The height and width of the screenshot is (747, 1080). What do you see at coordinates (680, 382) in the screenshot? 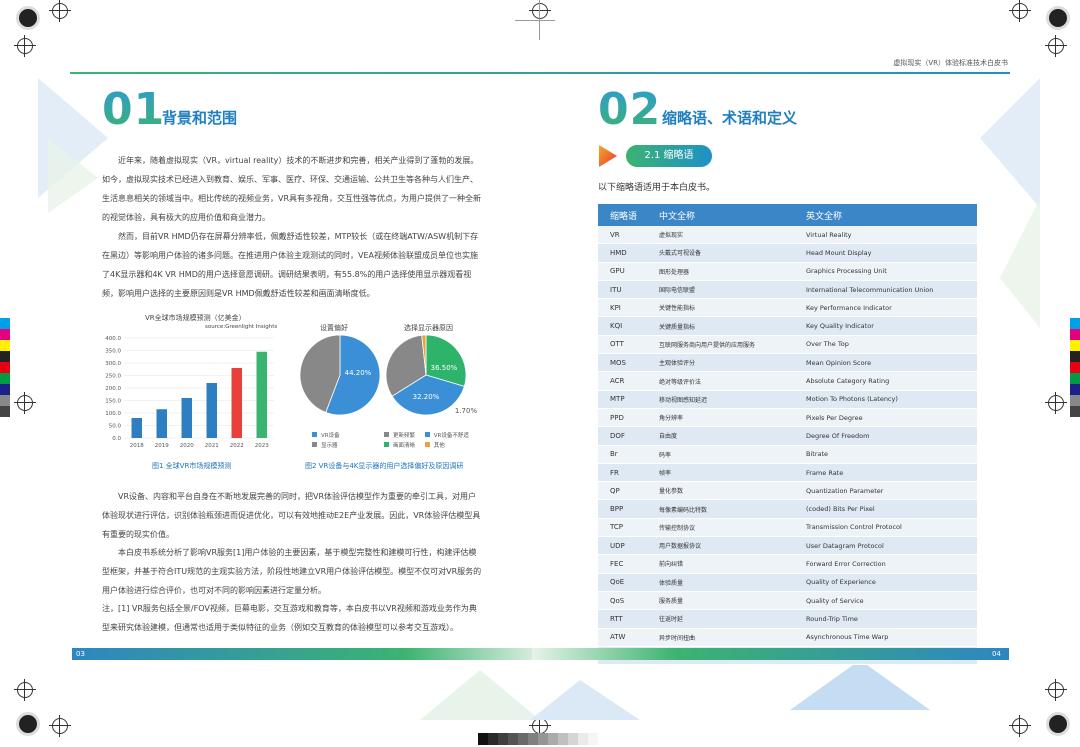
I see `table-cell: 绝对等级评价法` at bounding box center [680, 382].